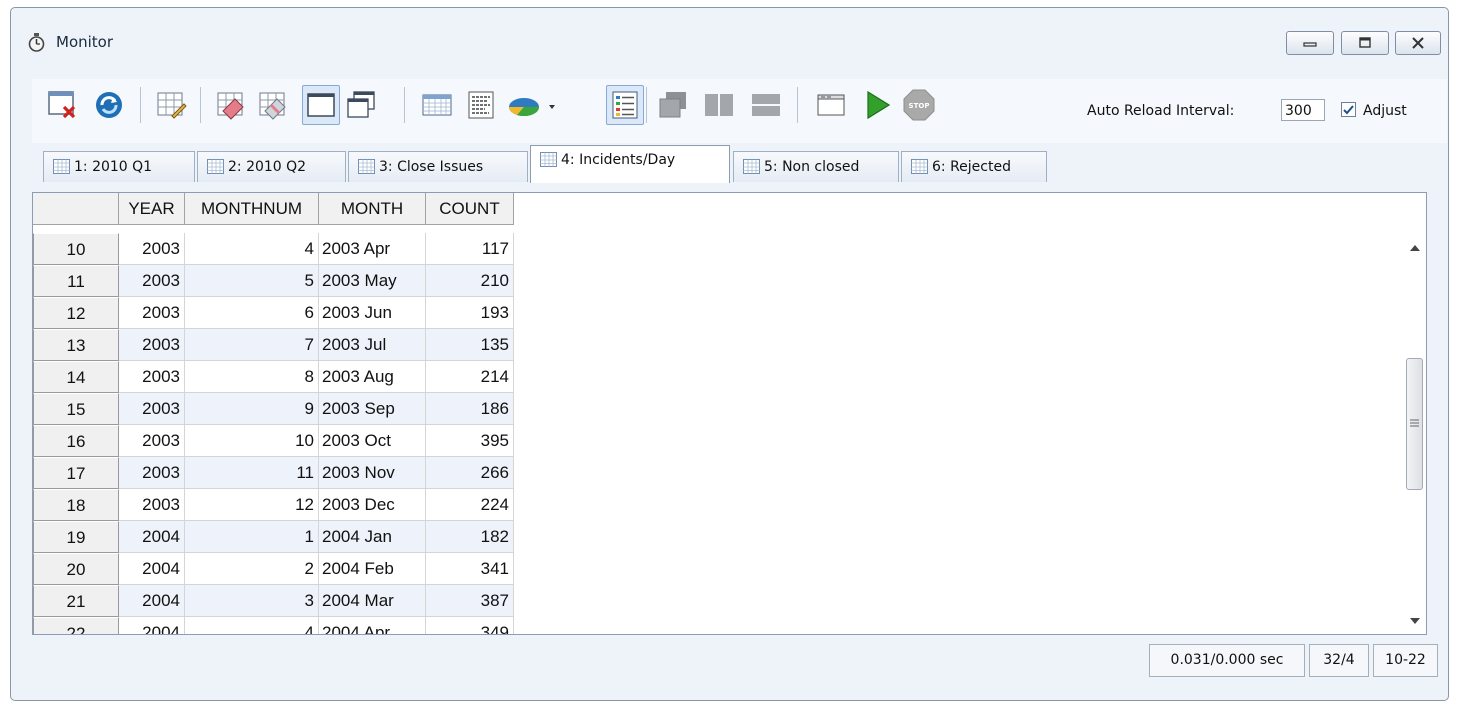 Image resolution: width=1460 pixels, height=708 pixels. I want to click on table-view-button, so click(437, 105).